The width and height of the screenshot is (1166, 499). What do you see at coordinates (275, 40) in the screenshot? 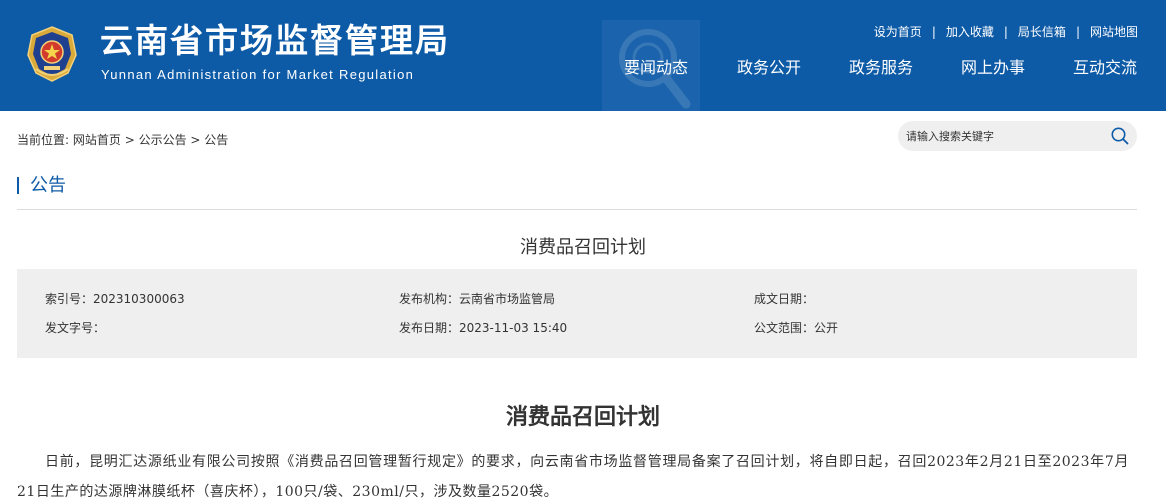
I see `site-title: 云南省市场监督管理局` at bounding box center [275, 40].